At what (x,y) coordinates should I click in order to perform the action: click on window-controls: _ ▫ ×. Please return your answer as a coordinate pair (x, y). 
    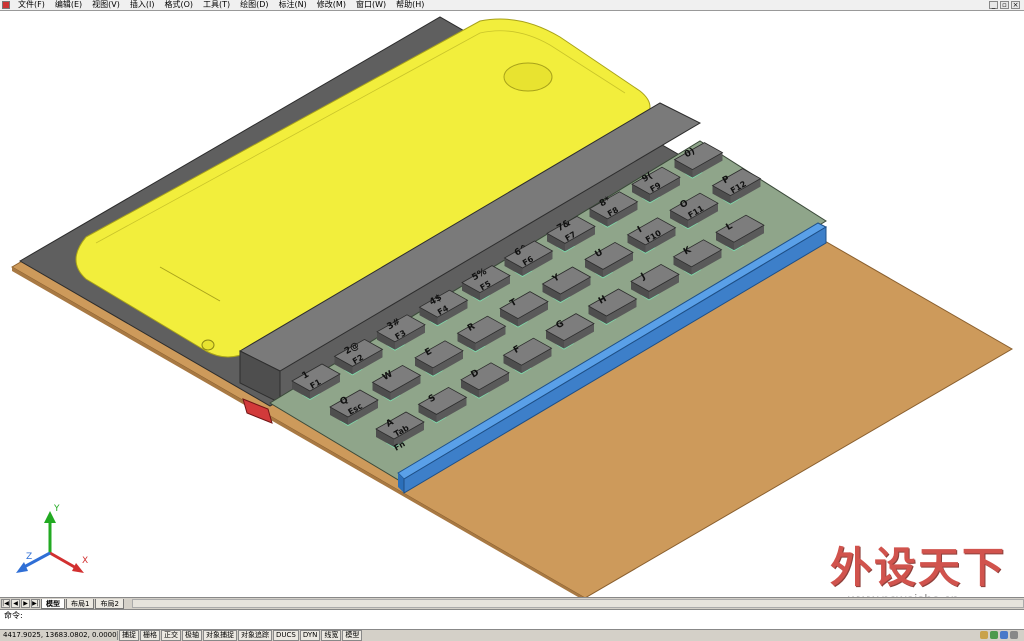
    Looking at the image, I should click on (1006, 5).